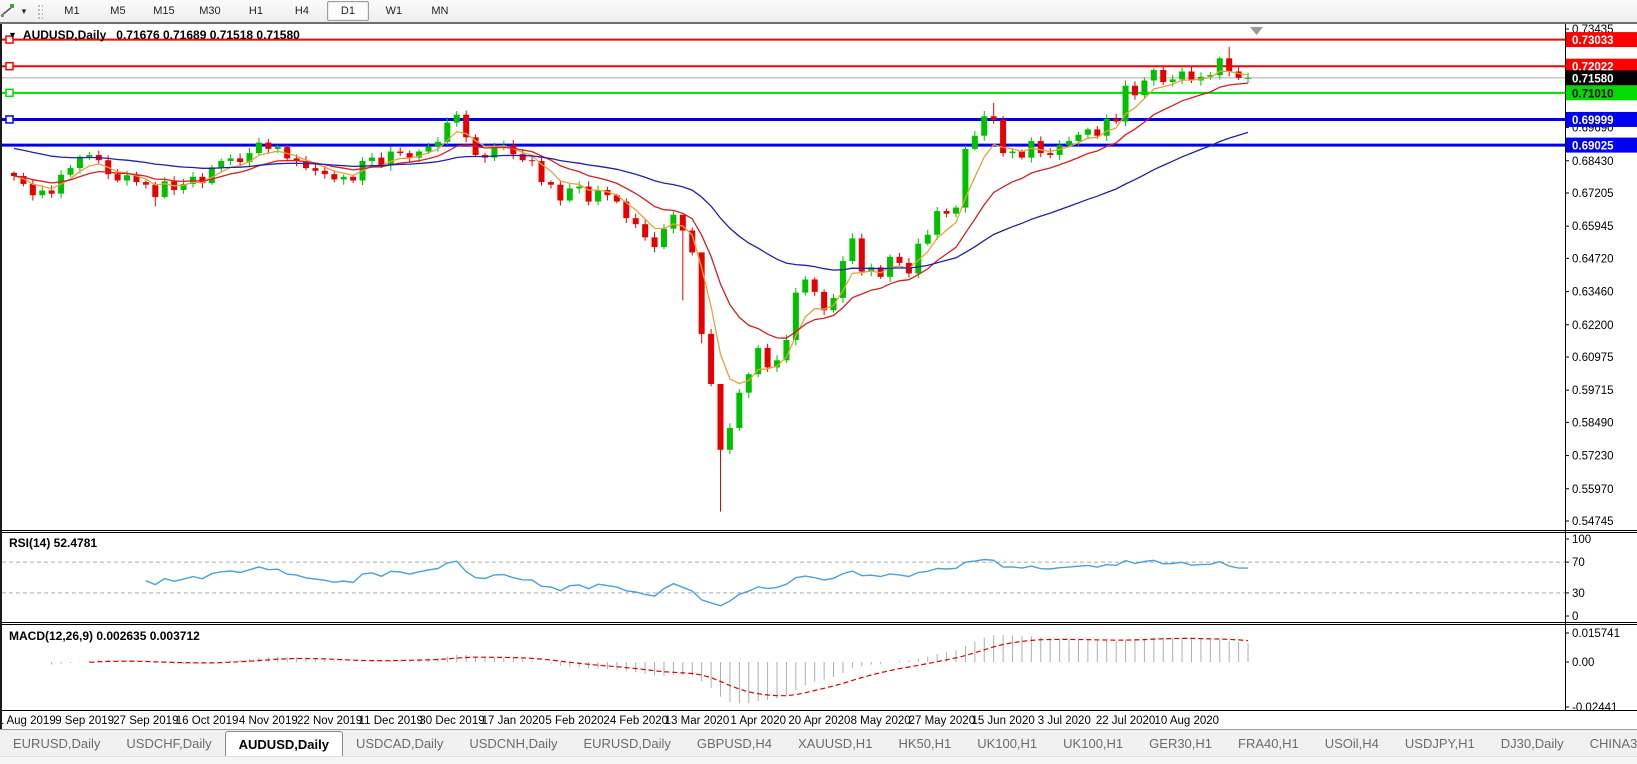 The image size is (1637, 764). Describe the element at coordinates (574, 721) in the screenshot. I see `date-axis-label: 5 Feb 2020` at that location.